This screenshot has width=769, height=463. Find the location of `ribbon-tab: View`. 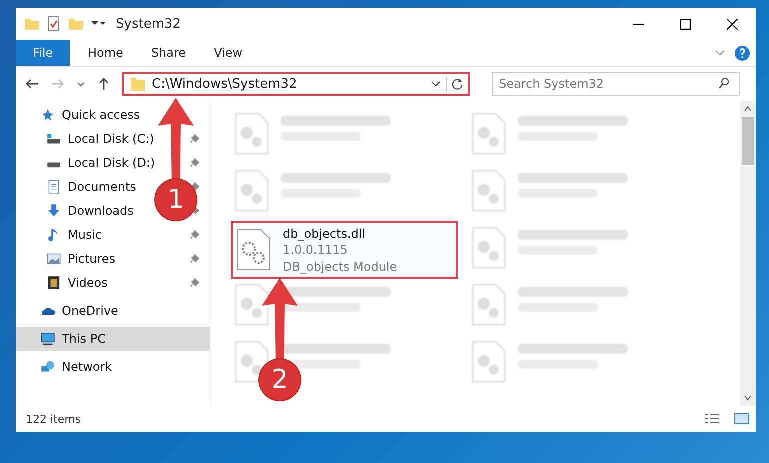

ribbon-tab: View is located at coordinates (228, 53).